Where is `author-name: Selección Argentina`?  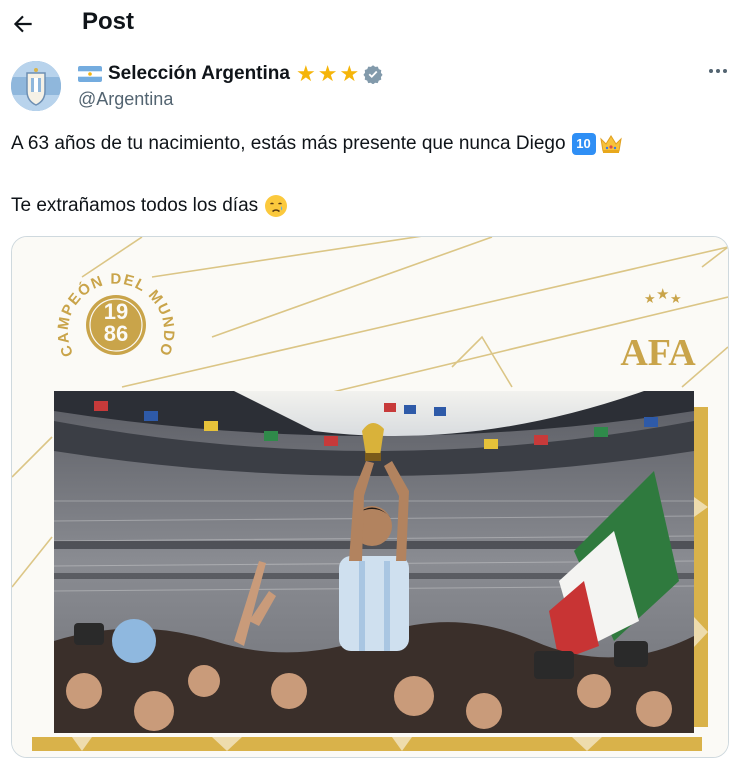 author-name: Selección Argentina is located at coordinates (199, 74).